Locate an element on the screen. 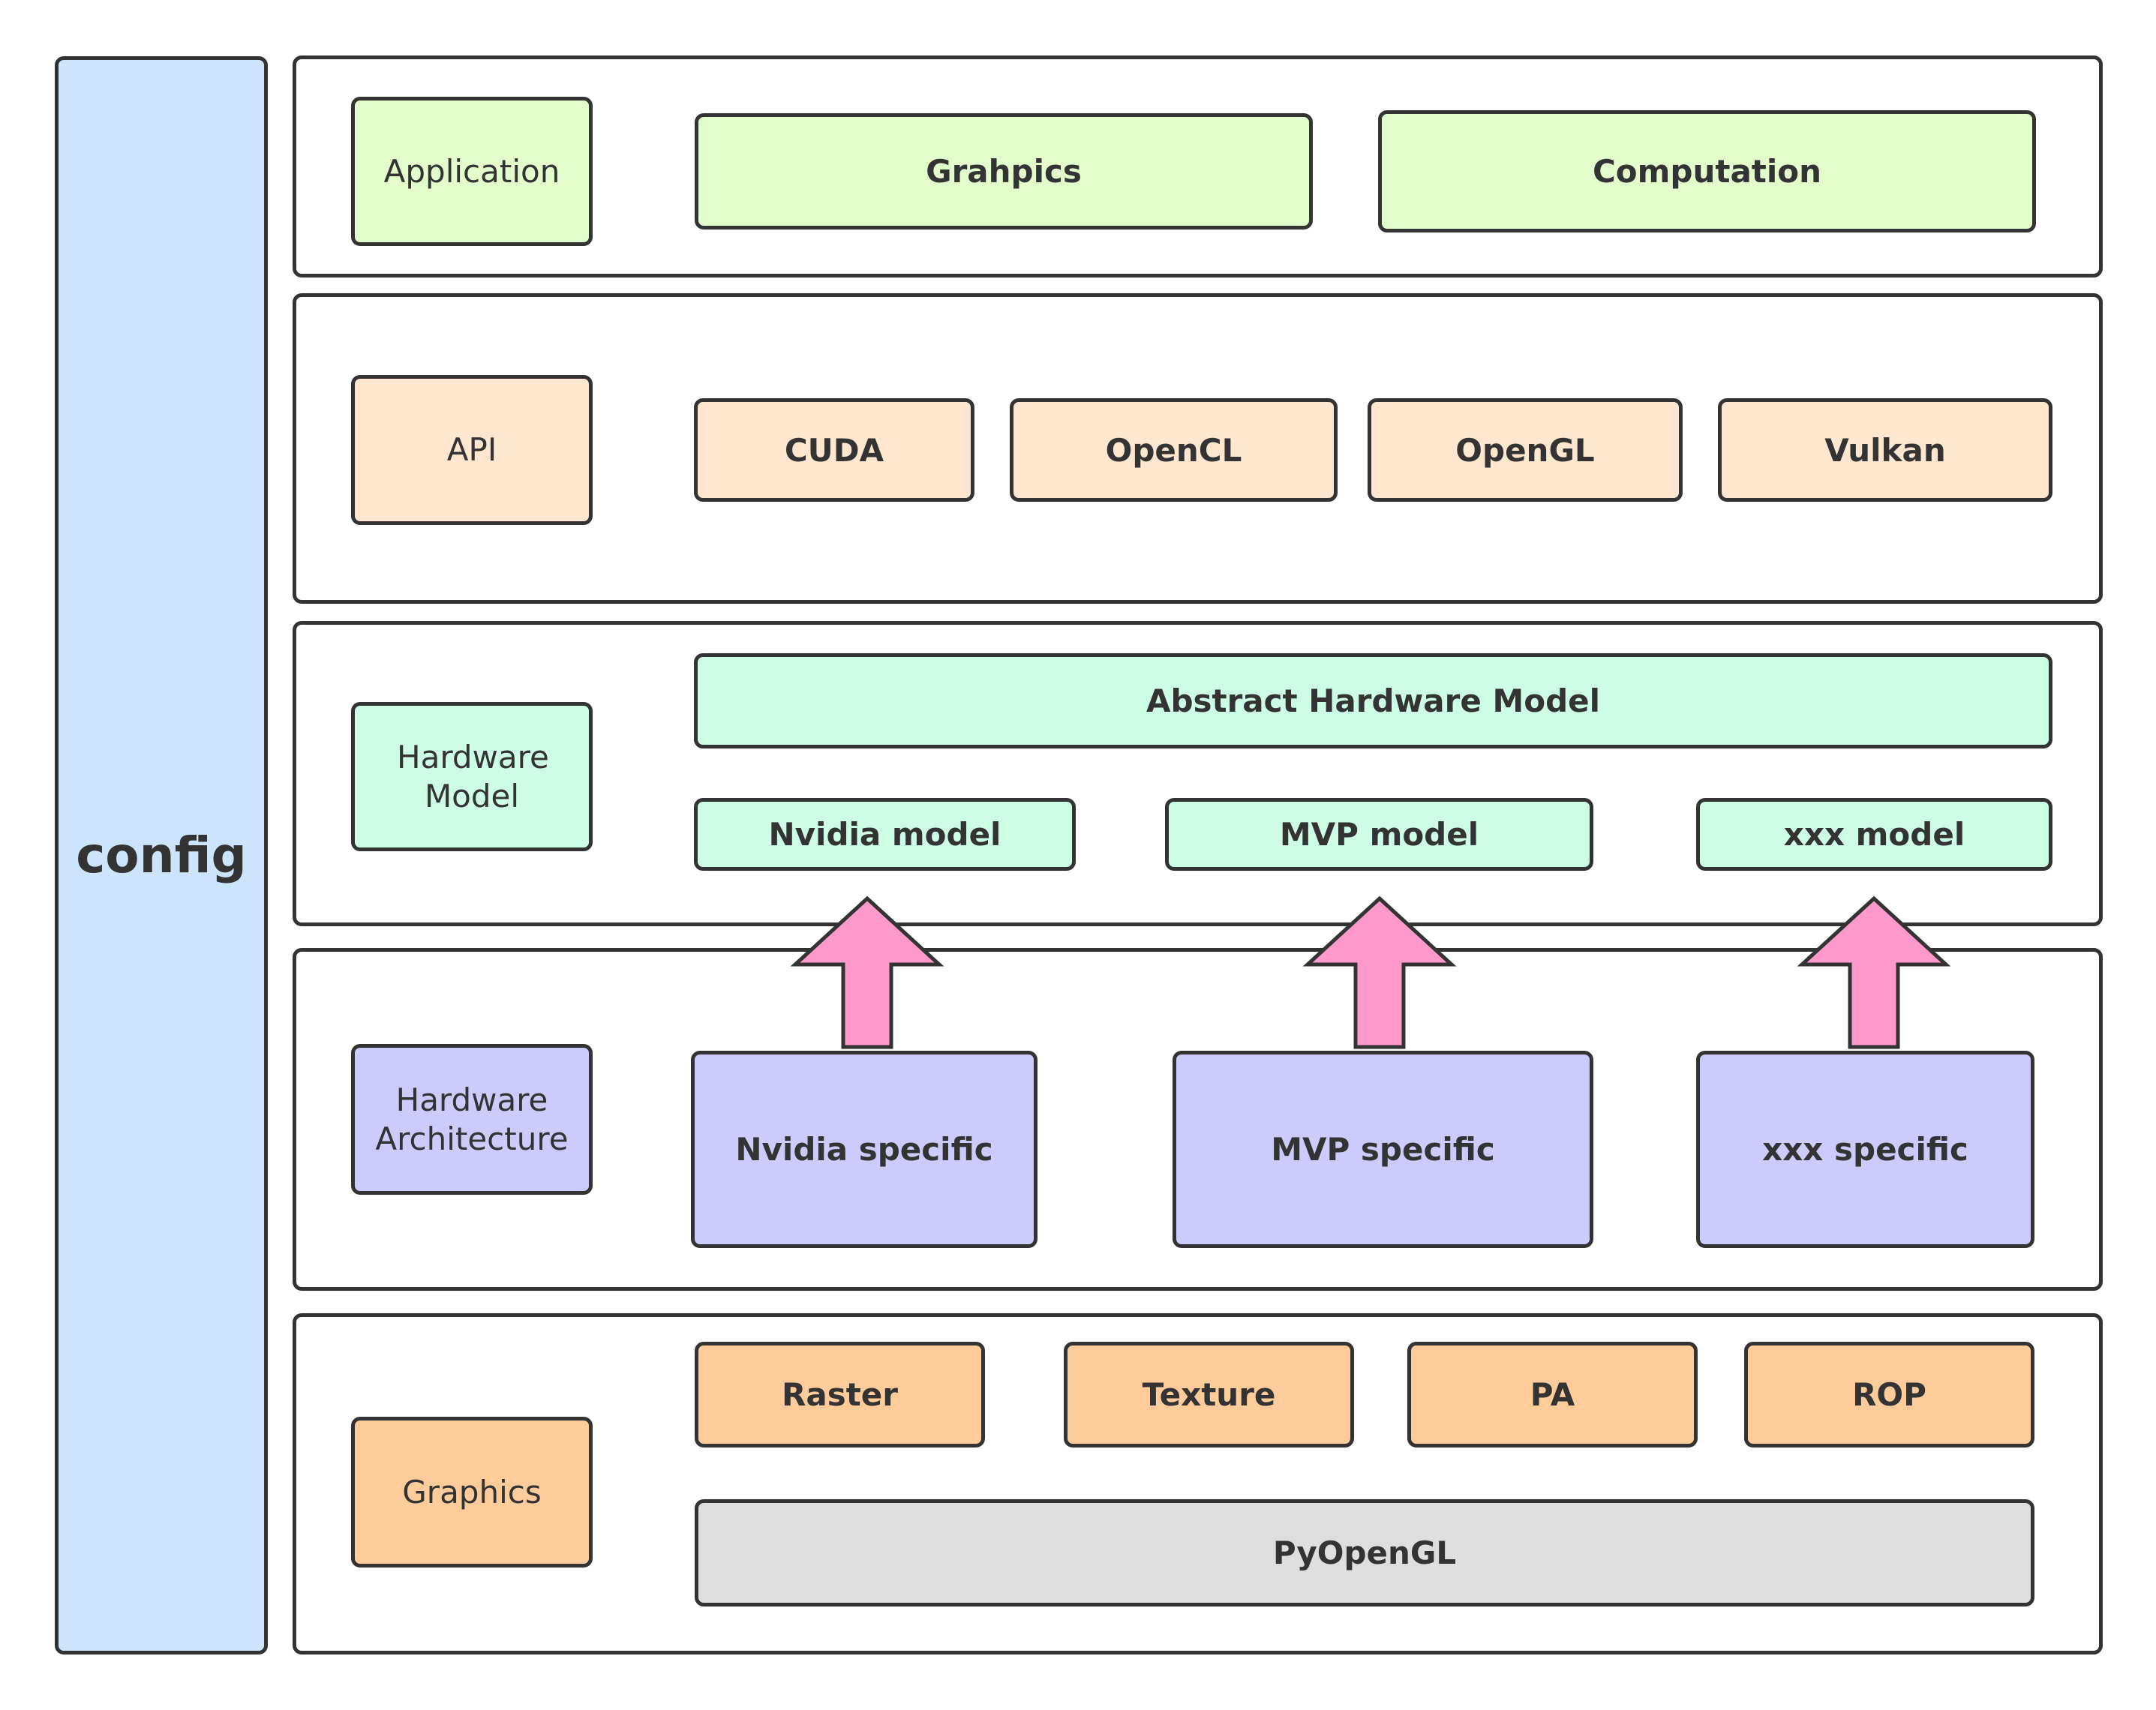 This screenshot has width=2156, height=1710. texture-block: Texture is located at coordinates (1209, 1395).